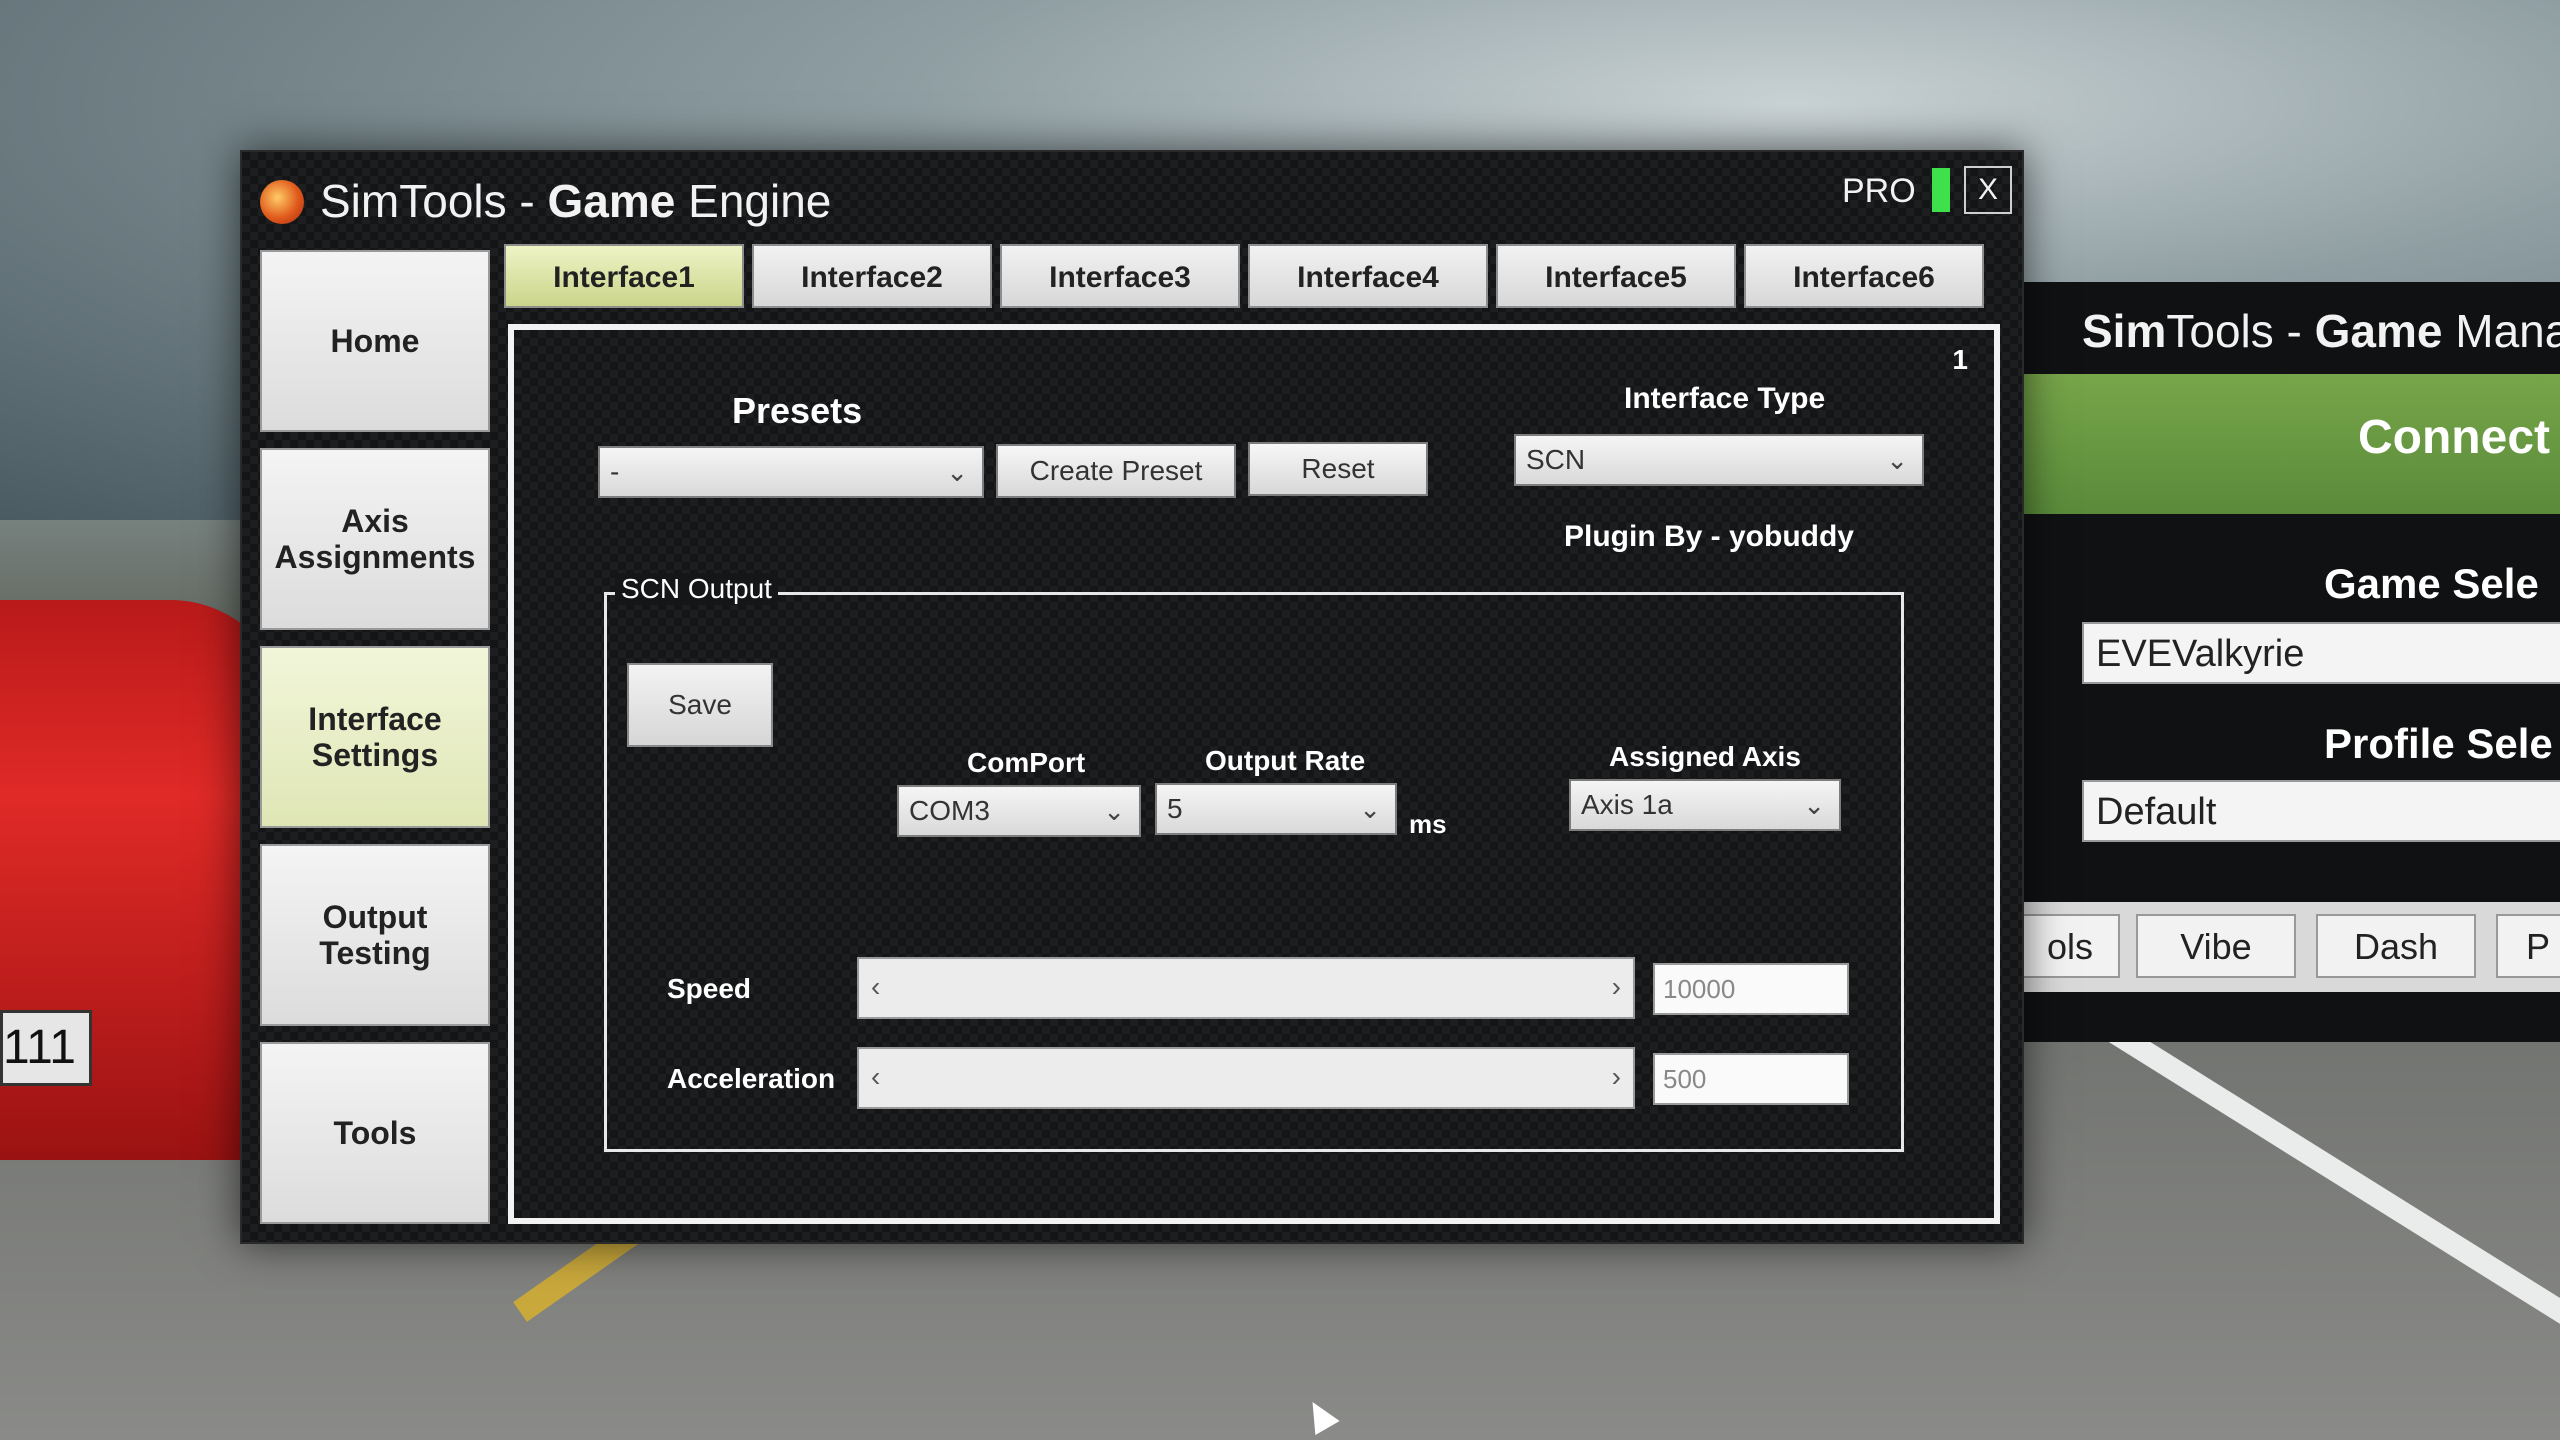 Image resolution: width=2560 pixels, height=1440 pixels. Describe the element at coordinates (872, 276) in the screenshot. I see `tab-interface2: Interface2` at that location.